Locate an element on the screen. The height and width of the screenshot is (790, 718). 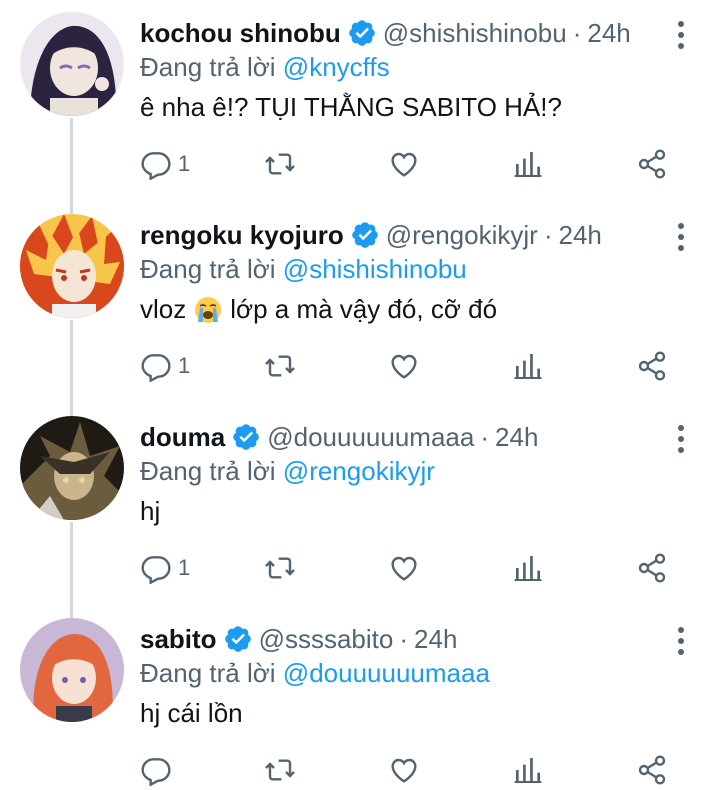
user-handle: @ssssabito is located at coordinates (326, 639).